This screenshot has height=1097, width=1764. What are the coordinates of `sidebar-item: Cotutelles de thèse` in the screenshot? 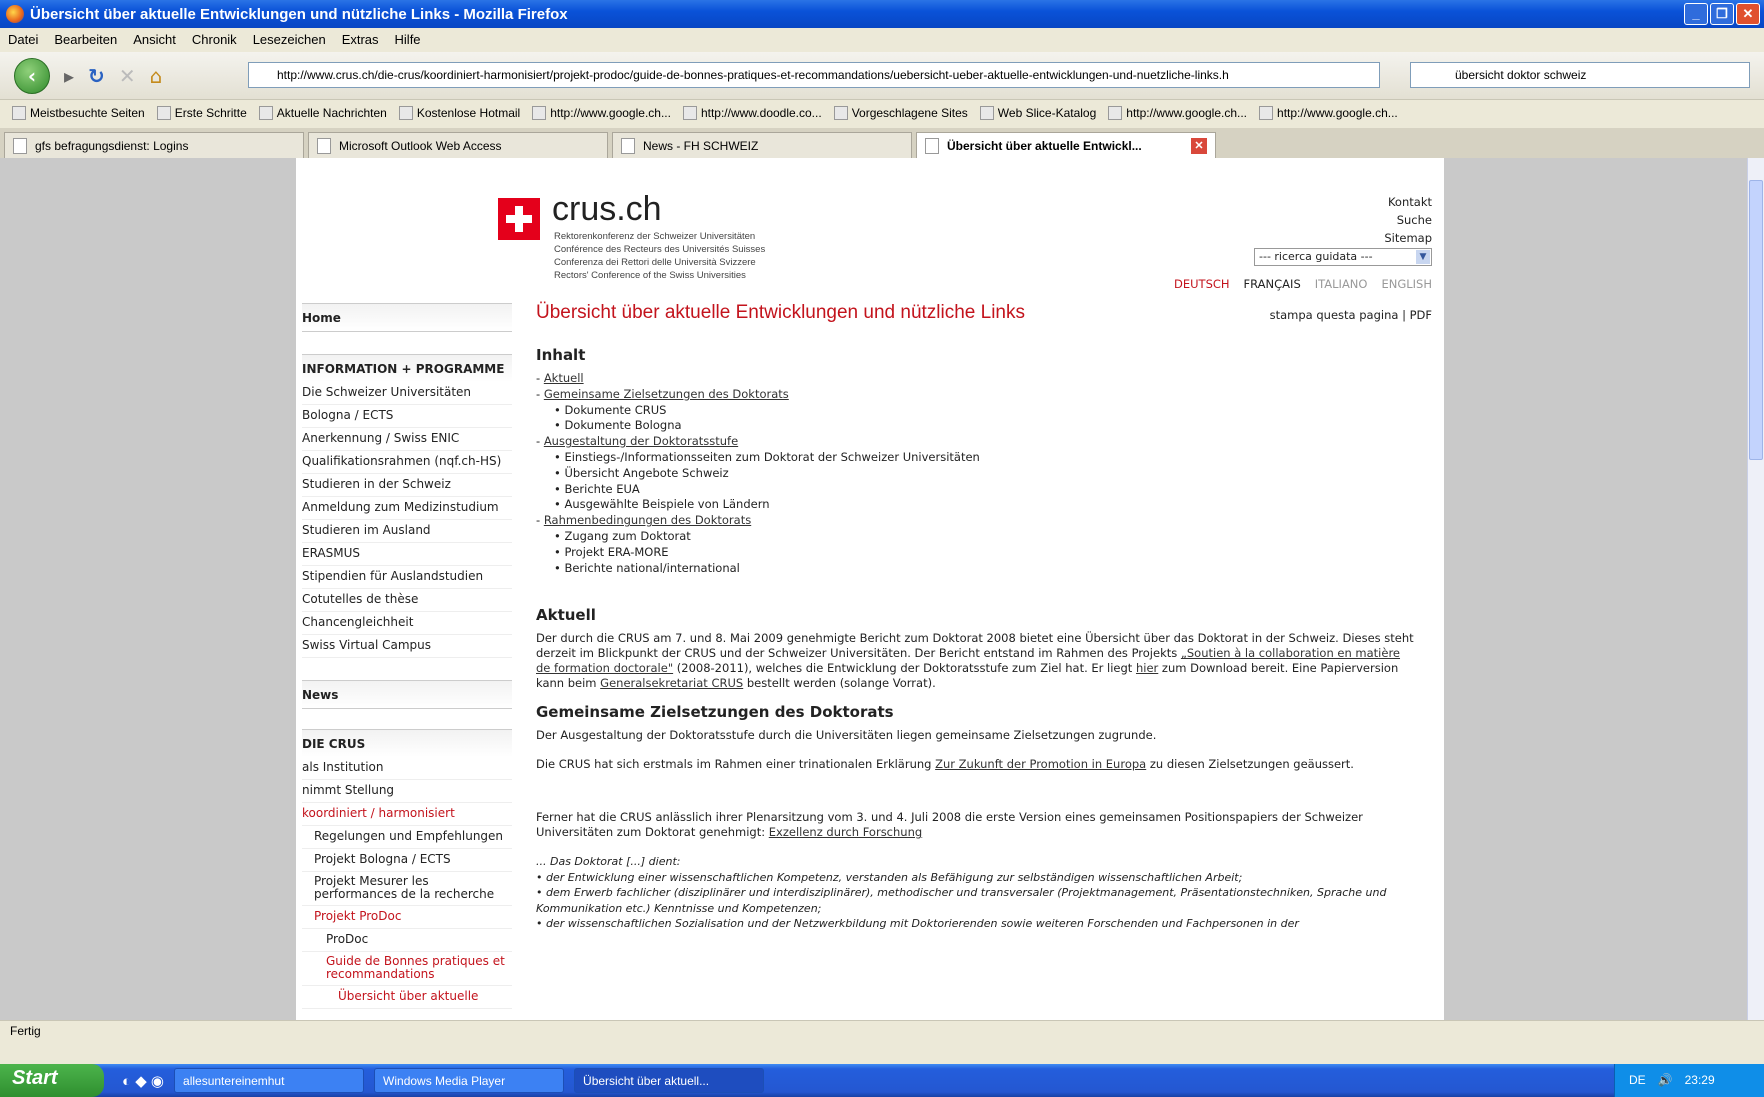 It's located at (407, 600).